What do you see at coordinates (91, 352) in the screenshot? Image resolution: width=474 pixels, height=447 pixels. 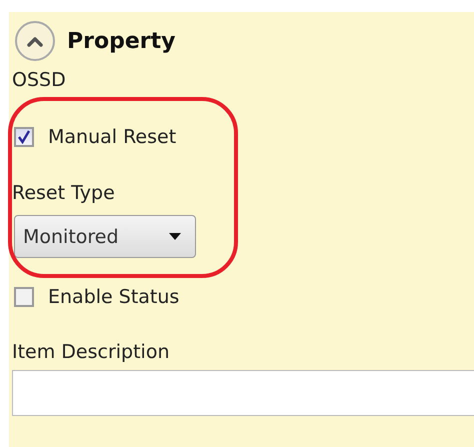 I see `field-label: Item Description` at bounding box center [91, 352].